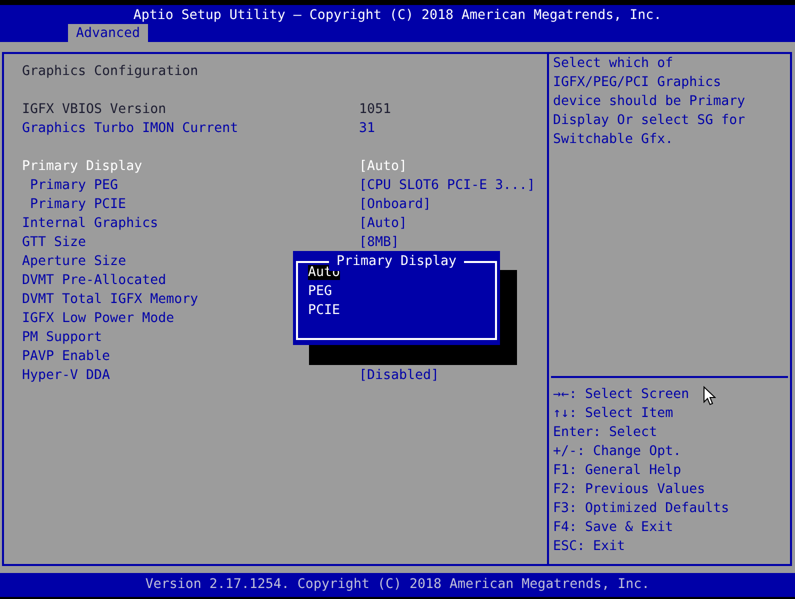  I want to click on popup-option: PEG, so click(320, 291).